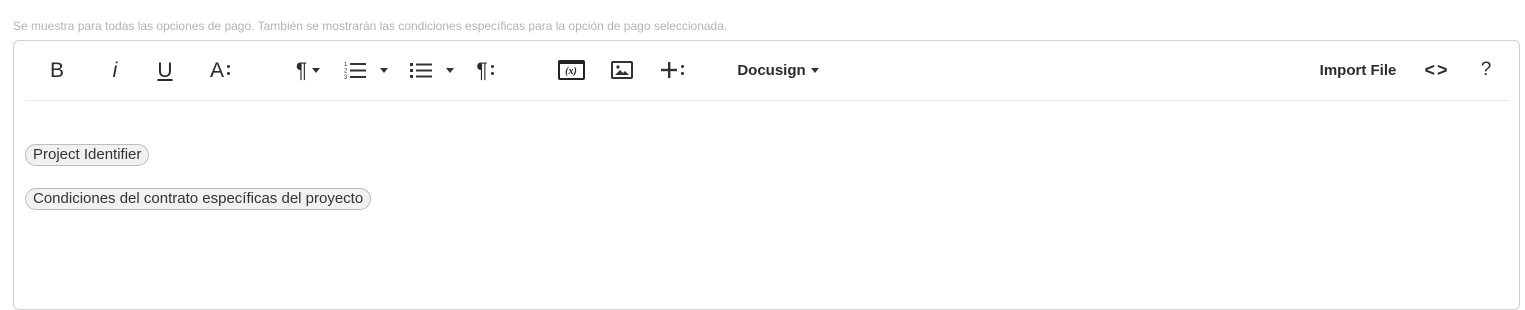 This screenshot has height=310, width=1525. I want to click on code-view-icon: <>, so click(1437, 69).